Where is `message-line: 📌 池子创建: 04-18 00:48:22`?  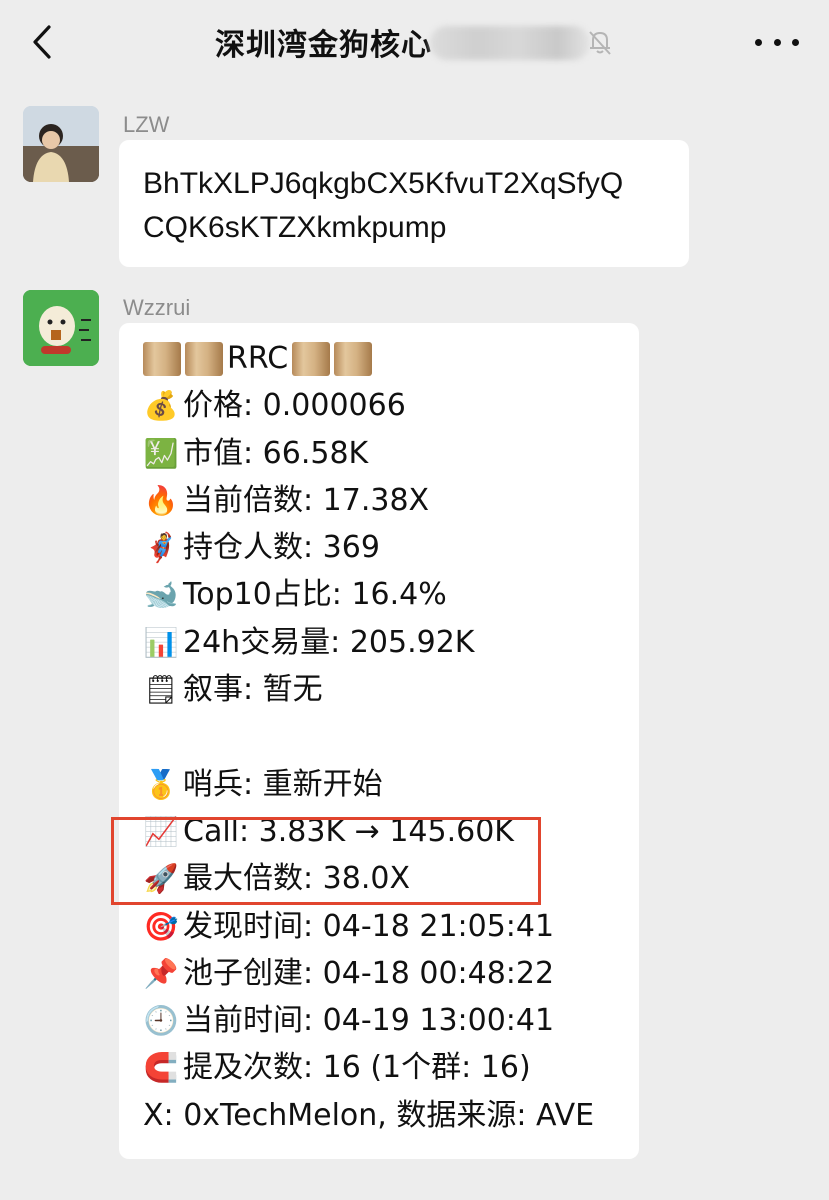
message-line: 📌 池子创建: 04-18 00:48:22 is located at coordinates (379, 973).